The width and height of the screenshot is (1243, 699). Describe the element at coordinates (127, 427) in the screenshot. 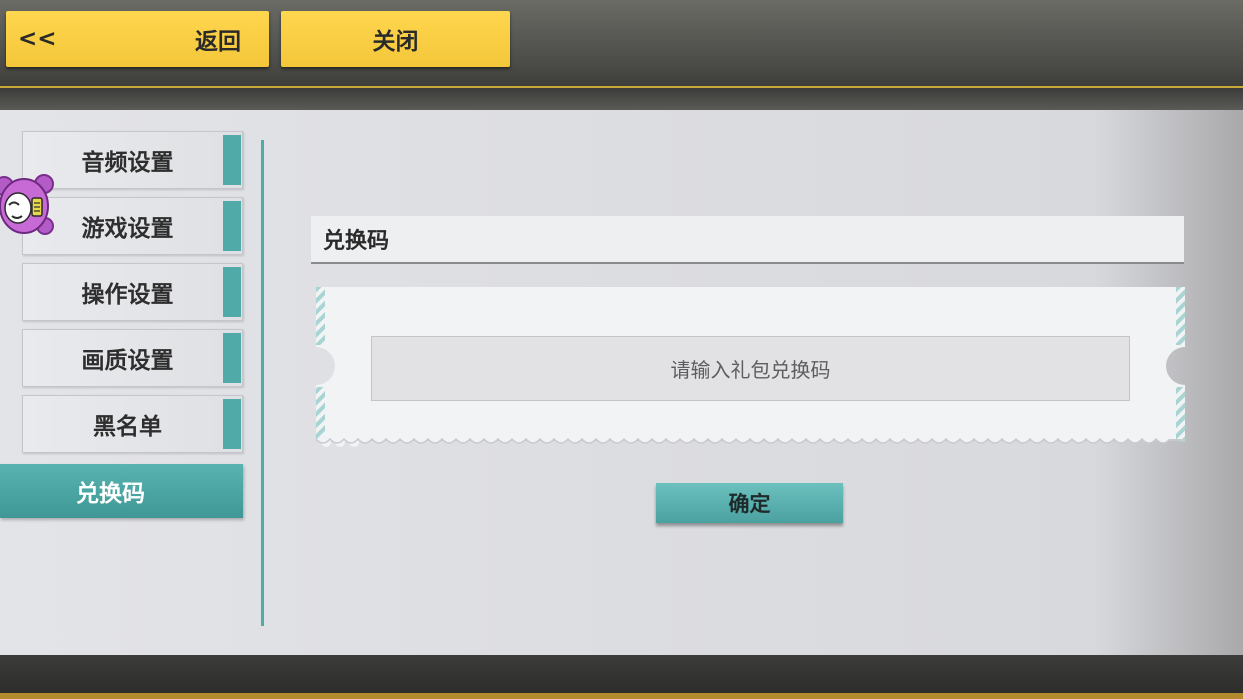

I see `sidebar-item-label: 黑名单` at that location.